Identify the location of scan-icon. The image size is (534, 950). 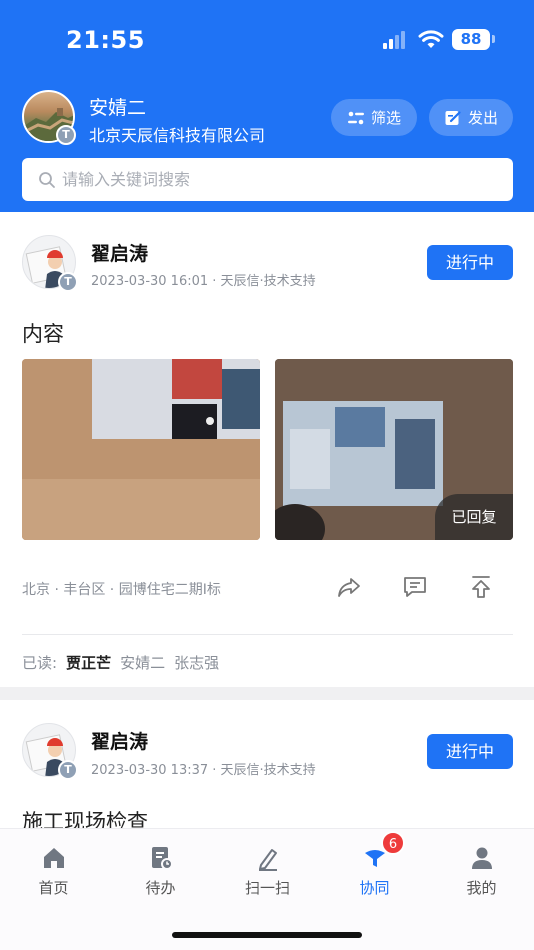
(268, 860).